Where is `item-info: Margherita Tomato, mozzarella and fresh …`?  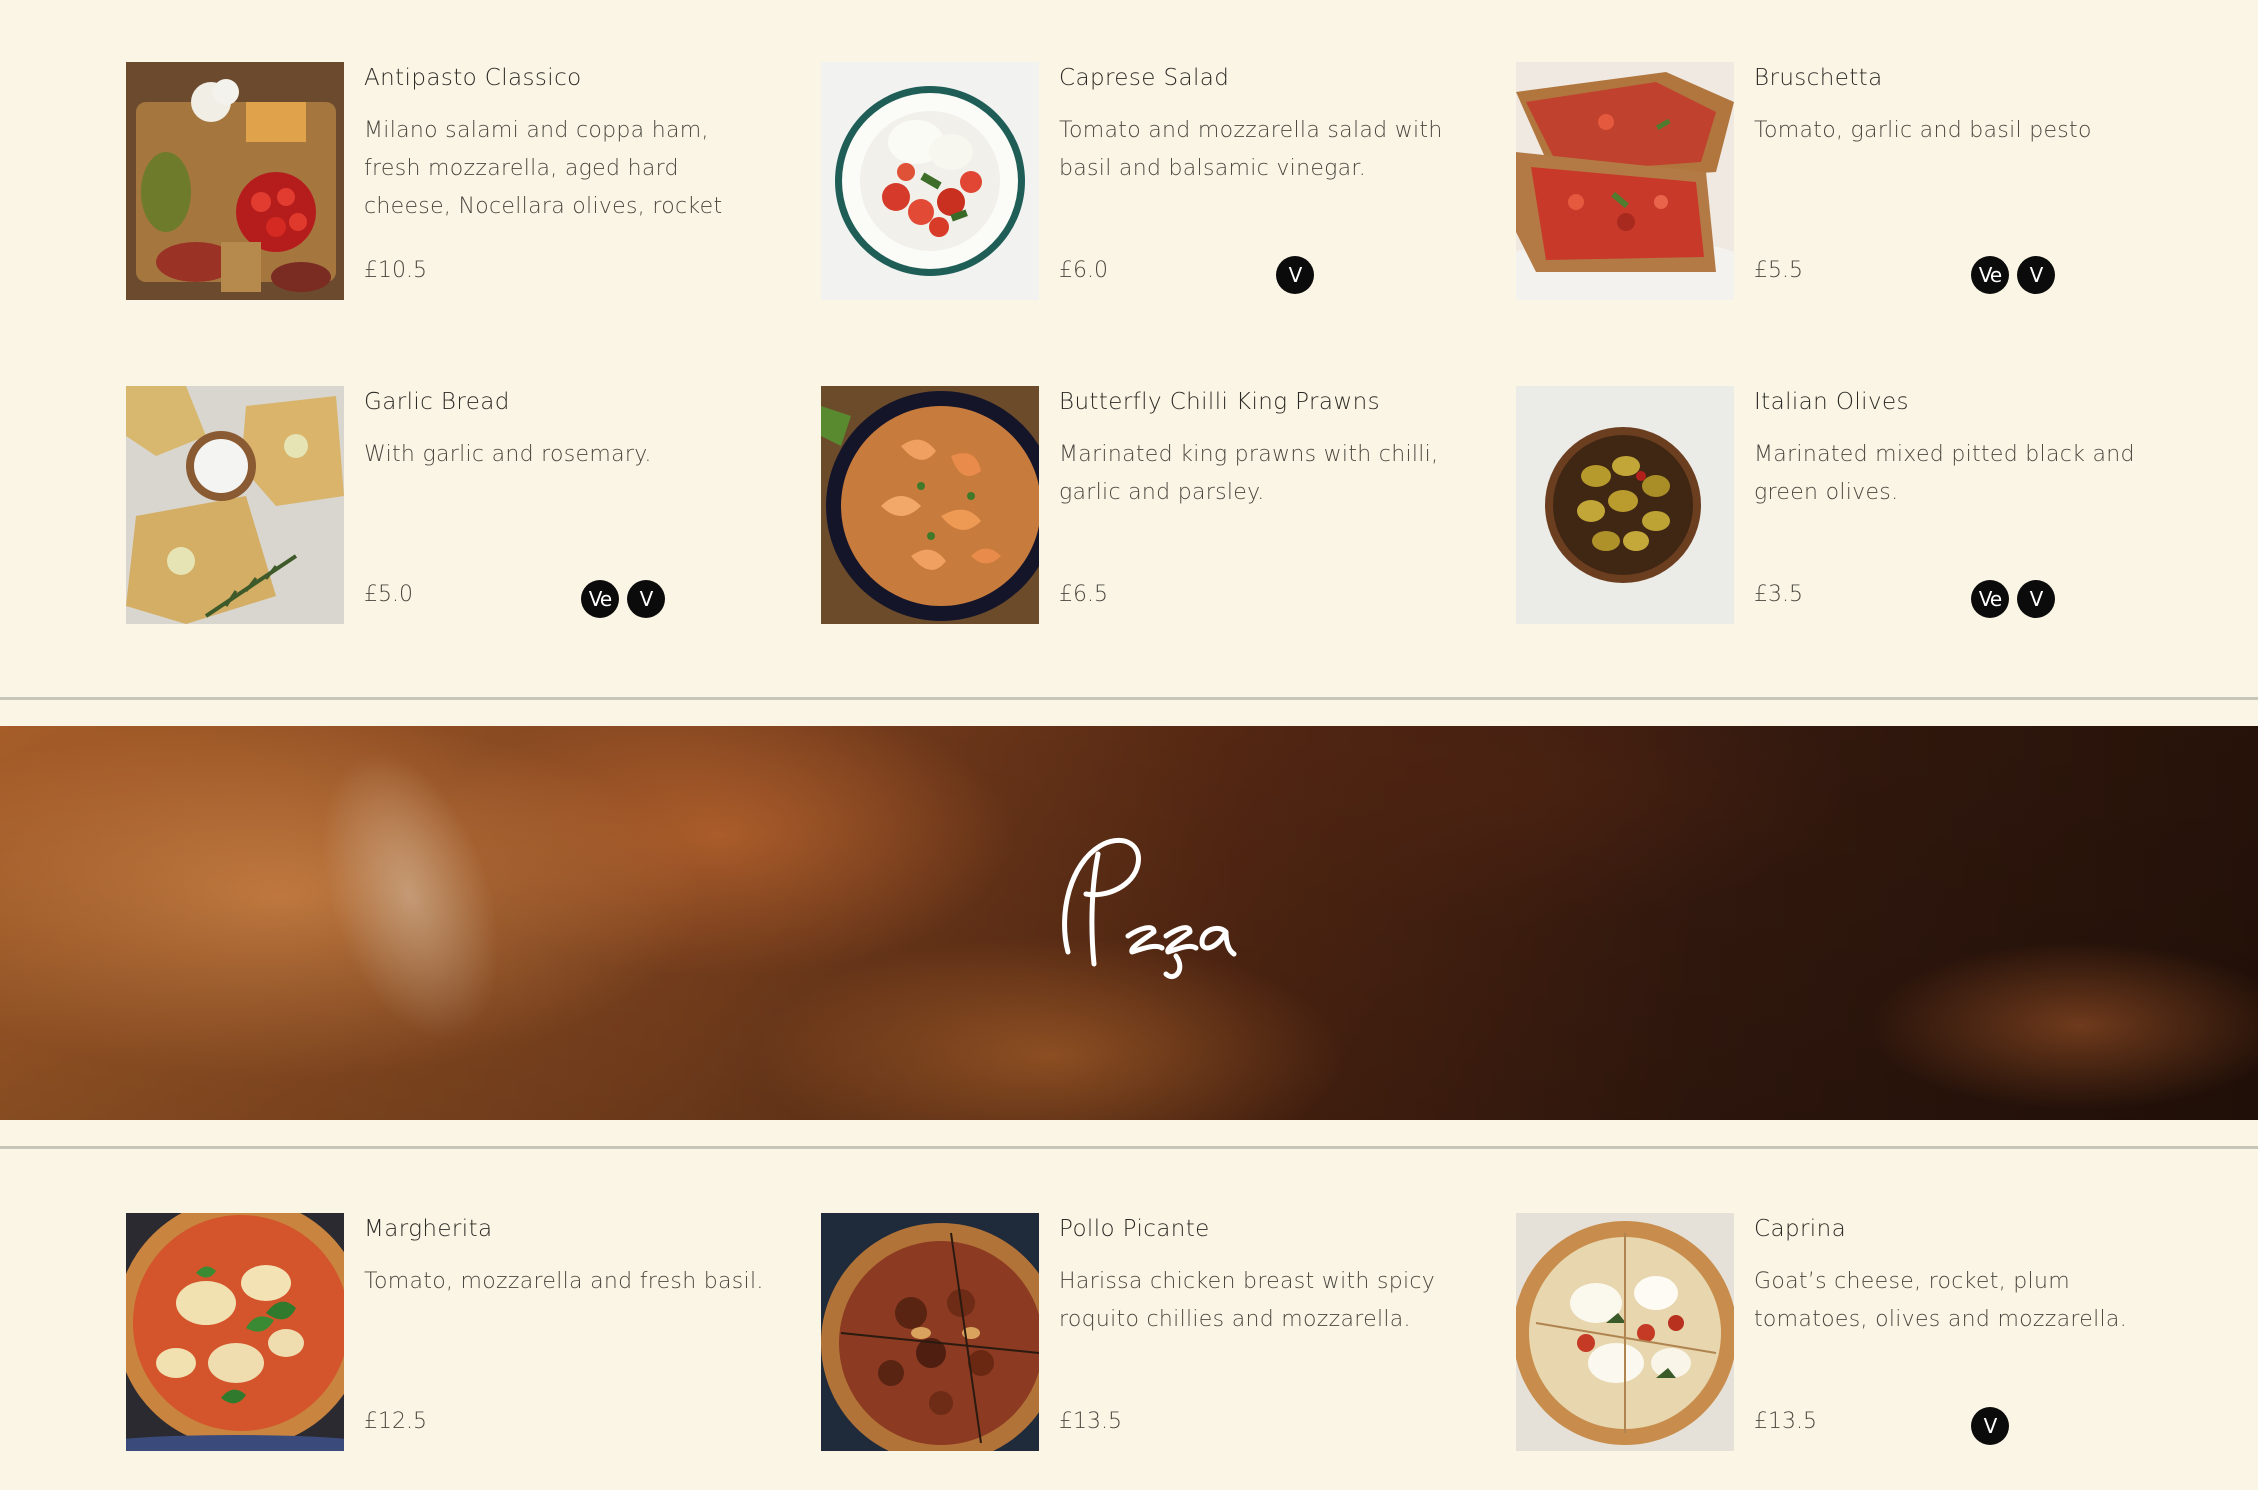 item-info: Margherita Tomato, mozzarella and fresh … is located at coordinates (566, 1332).